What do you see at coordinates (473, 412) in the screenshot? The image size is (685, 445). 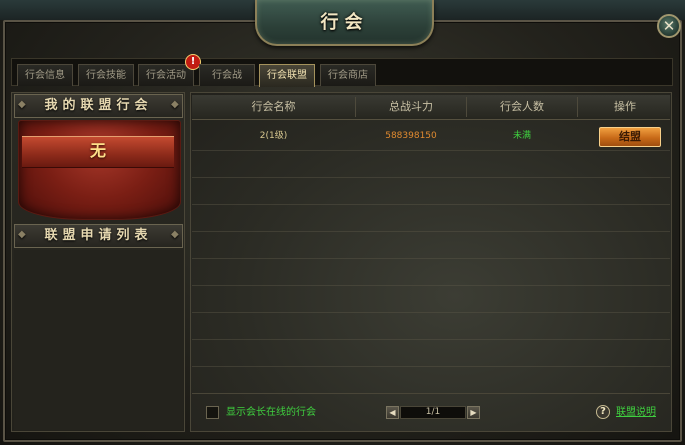 I see `next-arrow-icon: ▶` at bounding box center [473, 412].